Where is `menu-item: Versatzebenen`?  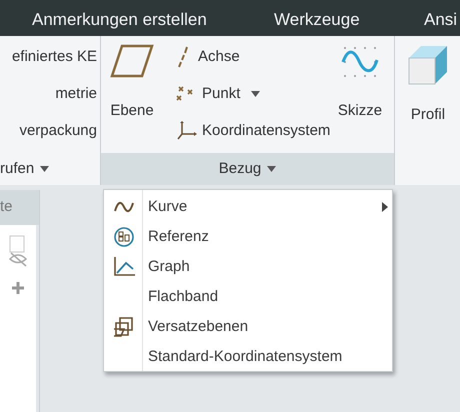 menu-item: Versatzebenen is located at coordinates (248, 327).